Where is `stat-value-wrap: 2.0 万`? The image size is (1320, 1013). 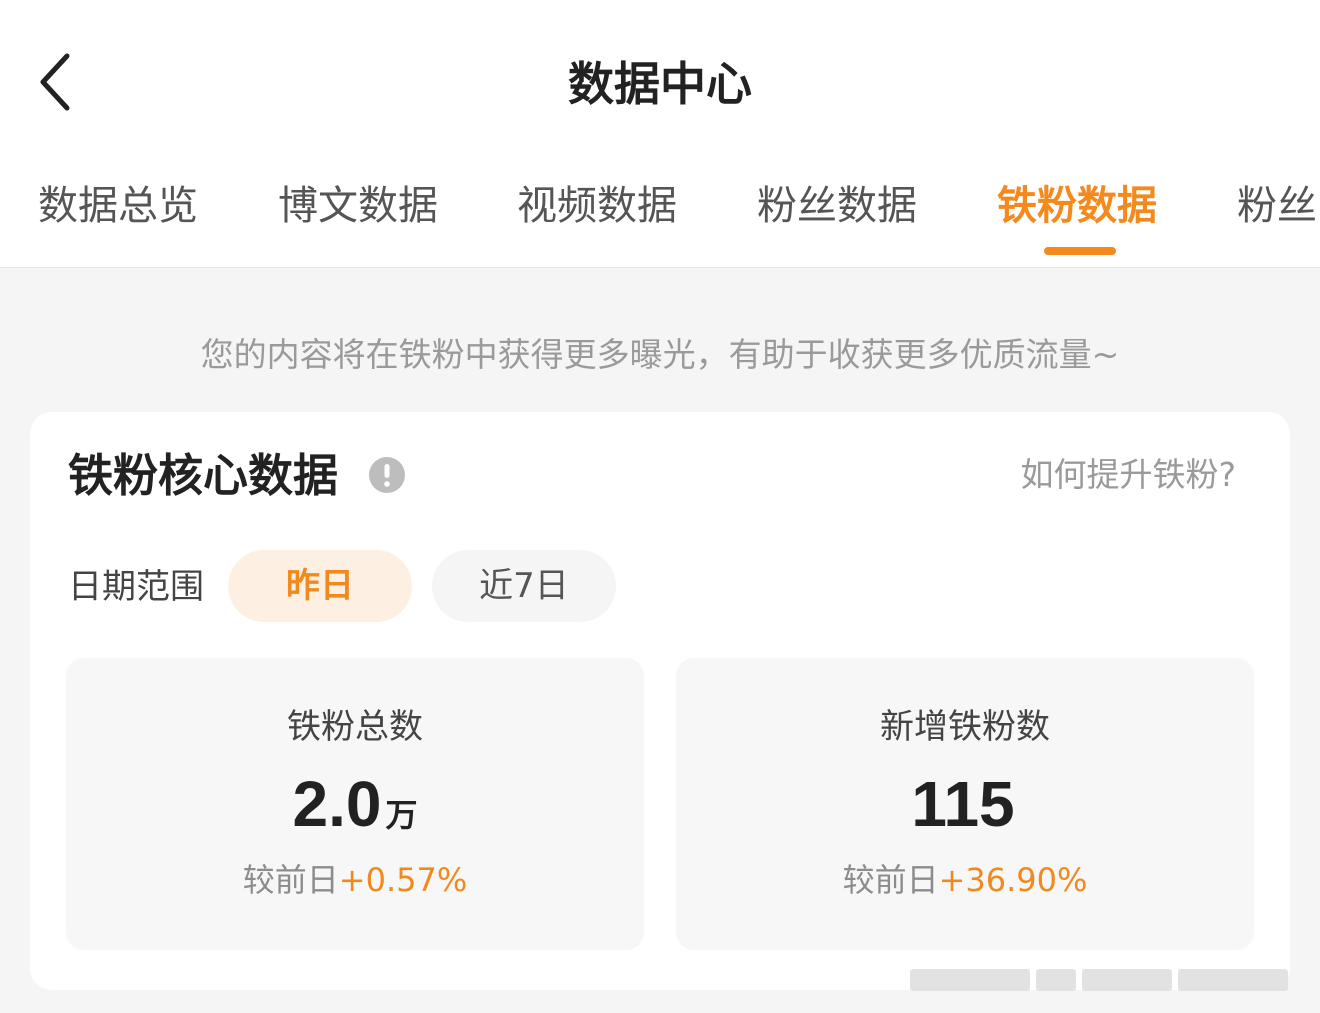 stat-value-wrap: 2.0 万 is located at coordinates (355, 809).